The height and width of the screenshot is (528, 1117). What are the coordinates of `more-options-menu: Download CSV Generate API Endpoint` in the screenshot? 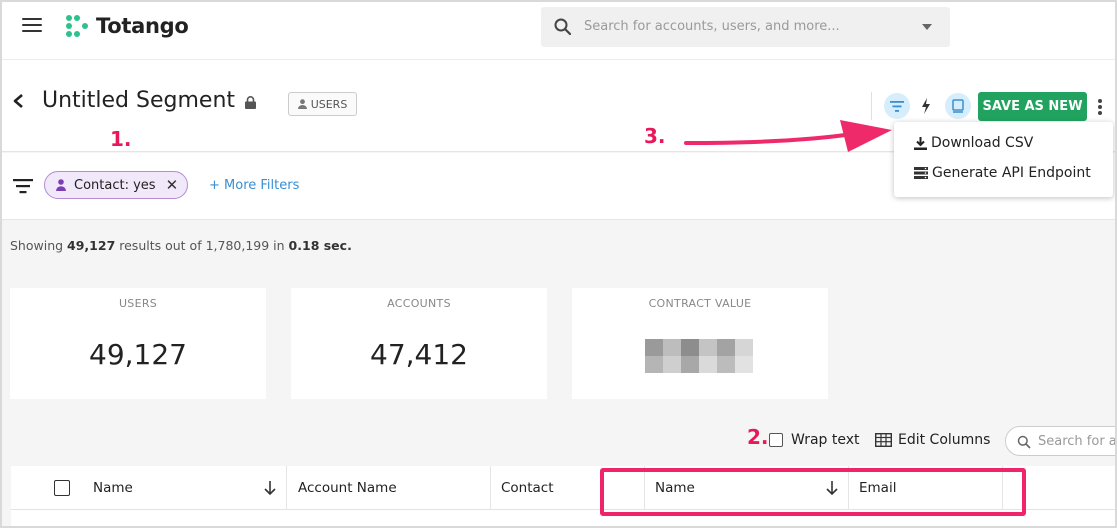 It's located at (1003, 159).